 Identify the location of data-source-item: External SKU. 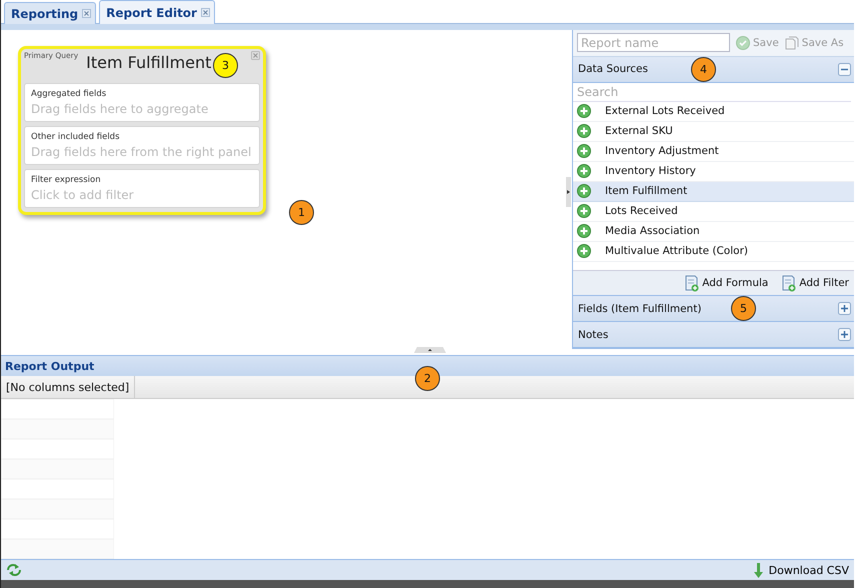
(713, 132).